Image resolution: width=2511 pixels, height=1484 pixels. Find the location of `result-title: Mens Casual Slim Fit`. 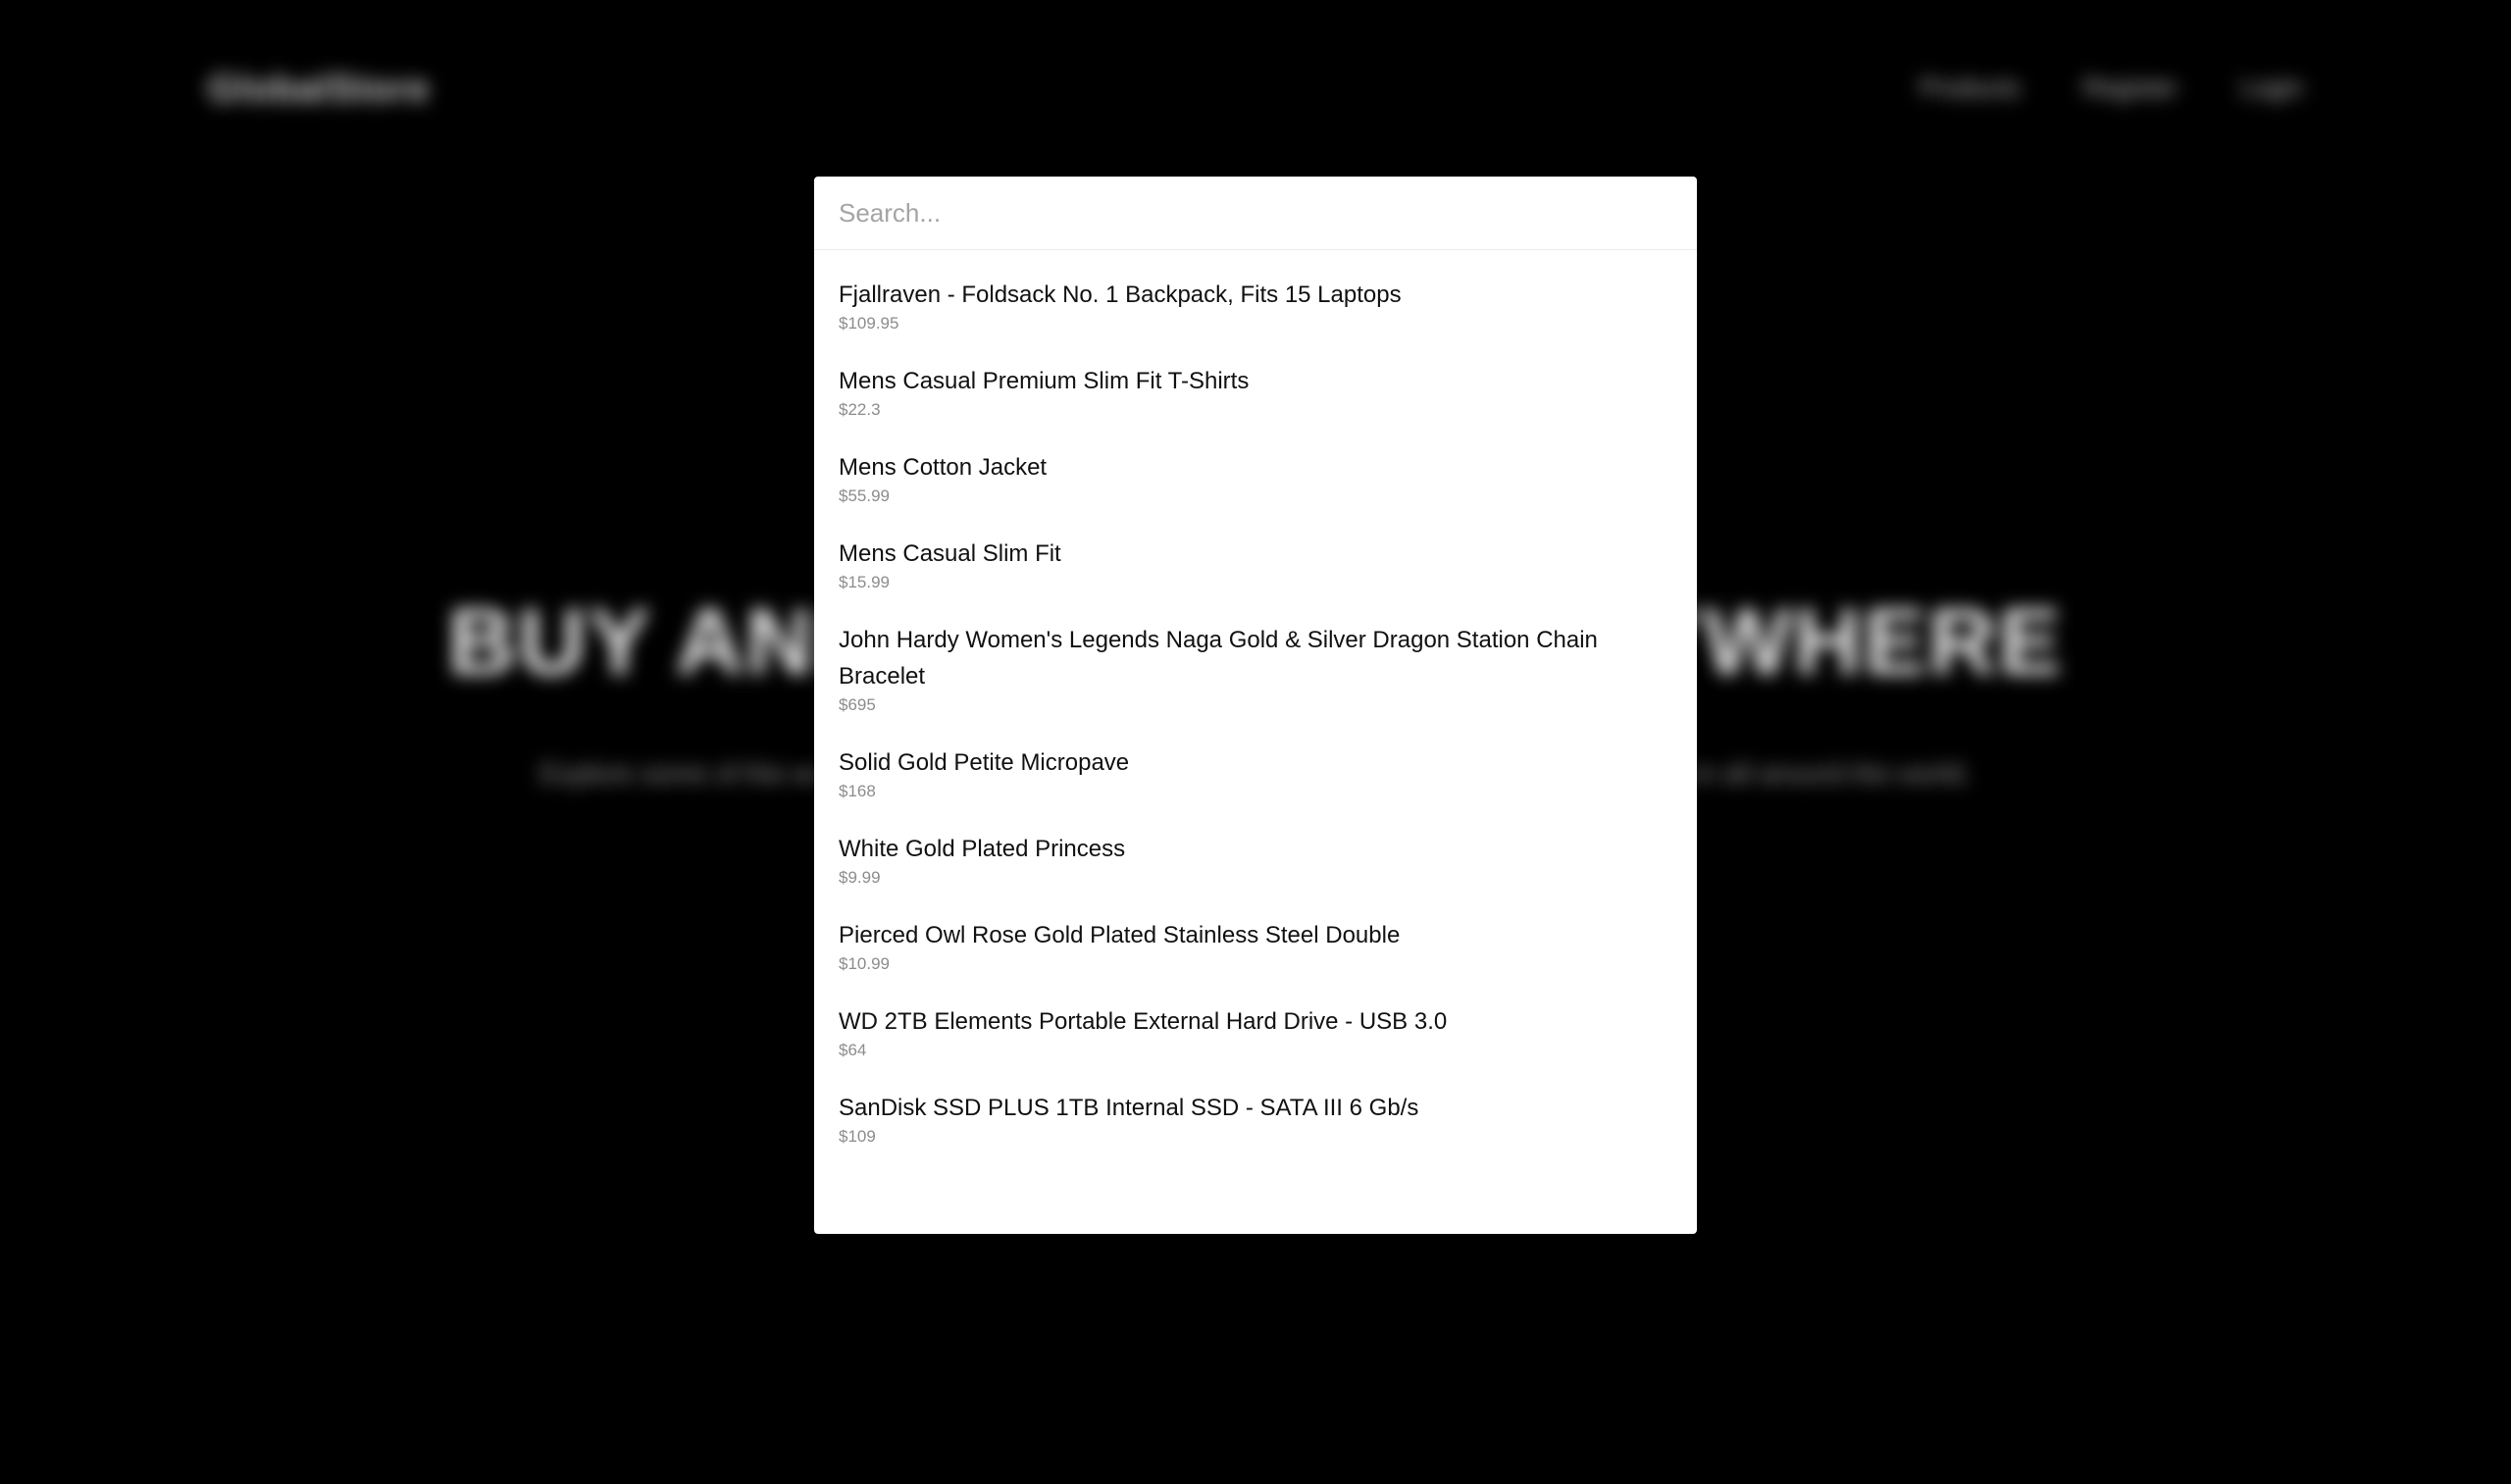

result-title: Mens Casual Slim Fit is located at coordinates (950, 553).